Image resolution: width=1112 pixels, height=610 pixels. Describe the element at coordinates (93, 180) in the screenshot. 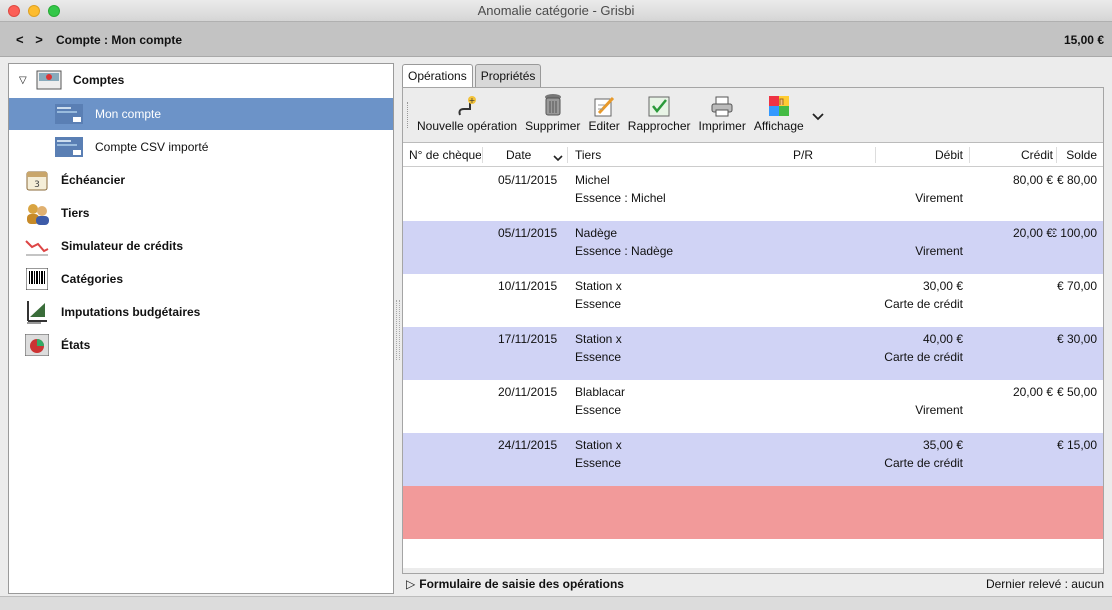

I see `sidebar-item-label: Échéancier` at that location.